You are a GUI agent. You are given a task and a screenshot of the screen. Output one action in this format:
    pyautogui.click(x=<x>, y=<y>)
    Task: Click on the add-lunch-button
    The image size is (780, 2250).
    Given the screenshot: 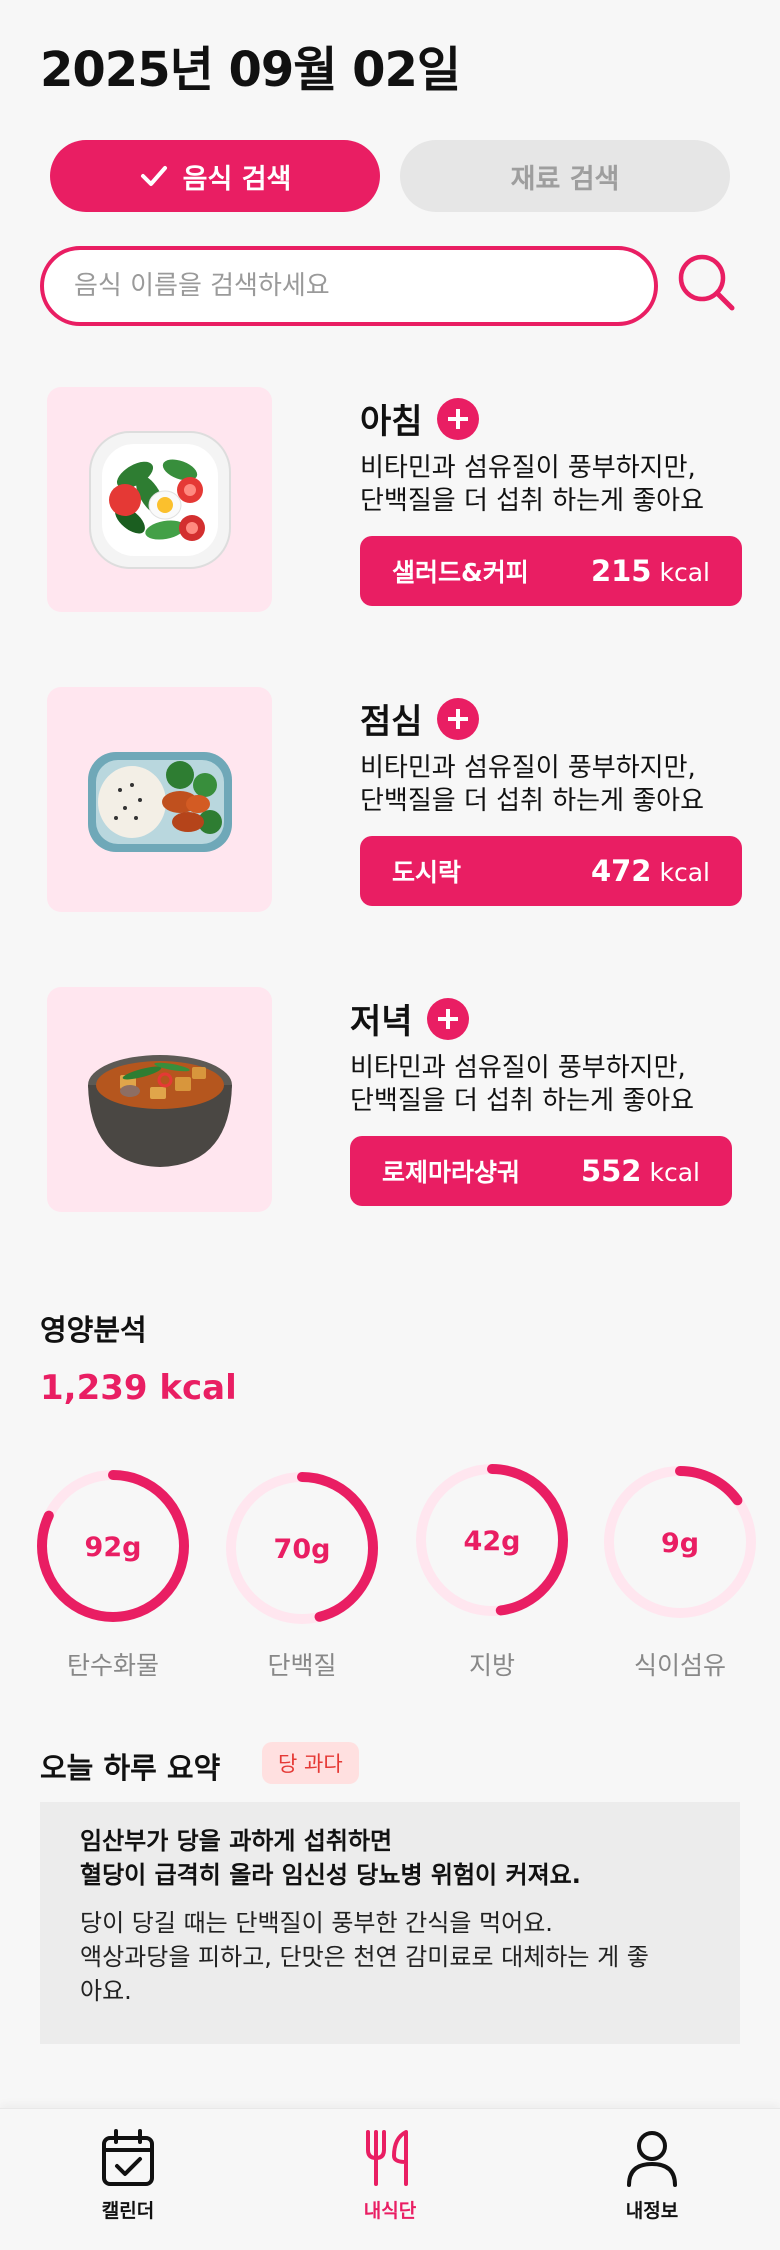 What is the action you would take?
    pyautogui.click(x=457, y=718)
    